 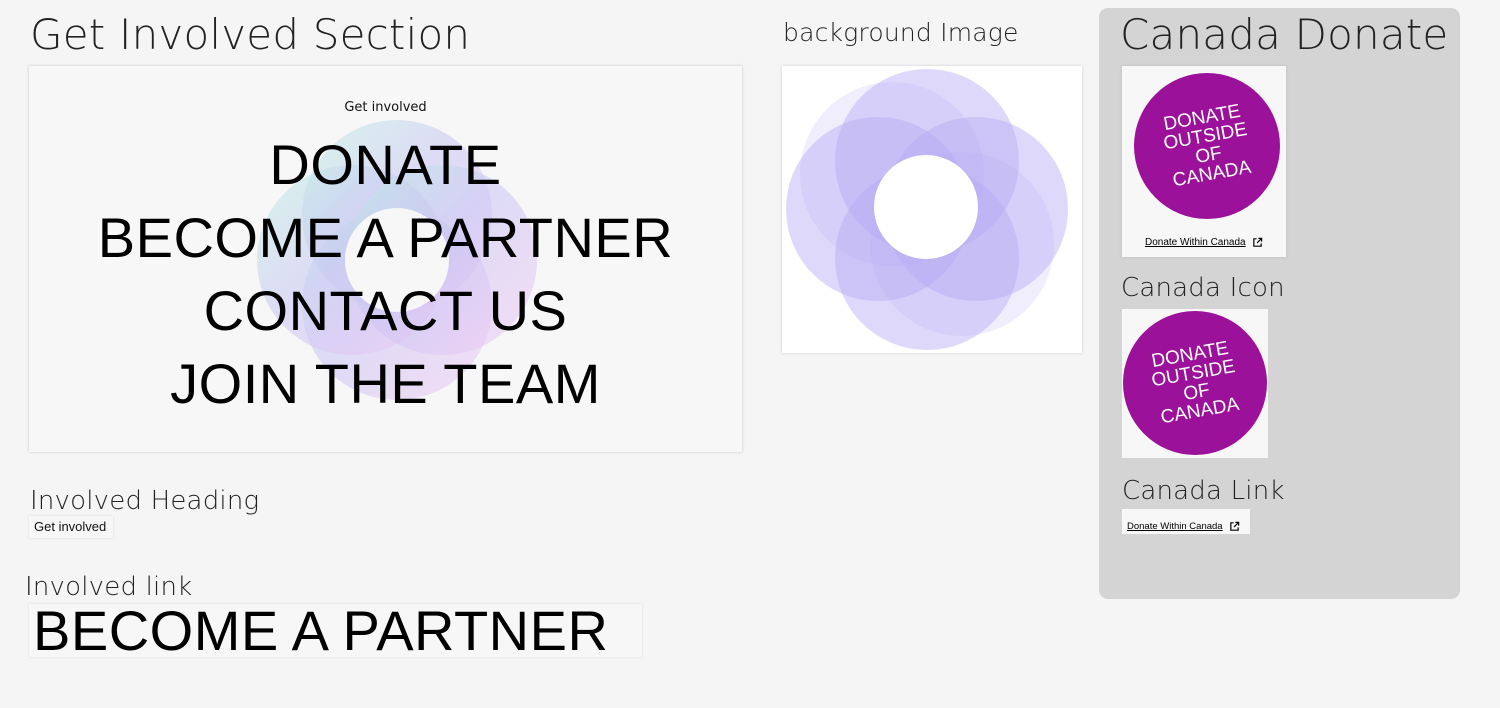 I want to click on canada-link-wrap: Donate Within Canada, so click(x=1186, y=521).